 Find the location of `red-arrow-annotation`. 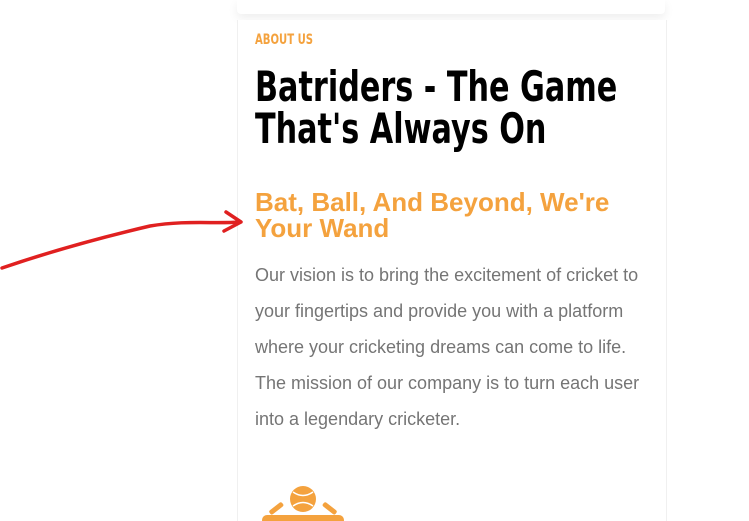

red-arrow-annotation is located at coordinates (121, 240).